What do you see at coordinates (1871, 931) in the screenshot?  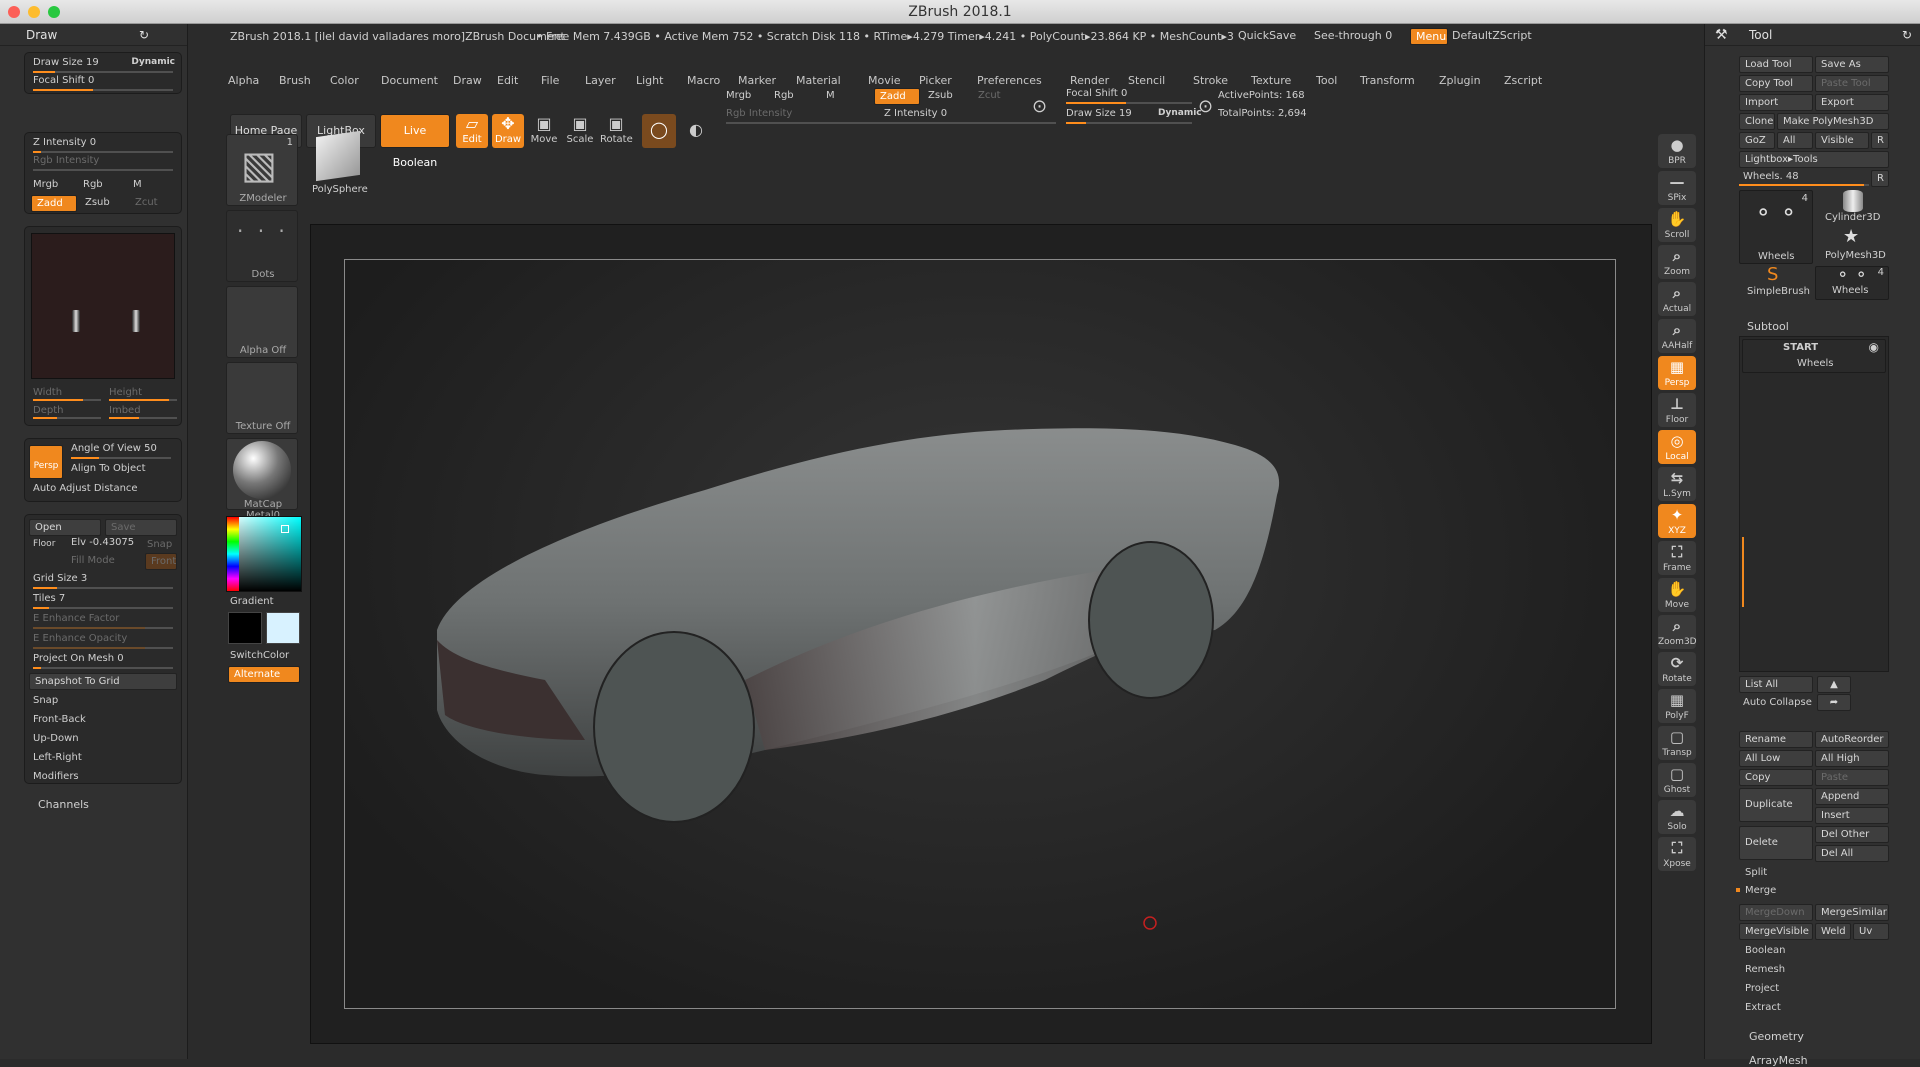 I see `uv-button: Uv` at bounding box center [1871, 931].